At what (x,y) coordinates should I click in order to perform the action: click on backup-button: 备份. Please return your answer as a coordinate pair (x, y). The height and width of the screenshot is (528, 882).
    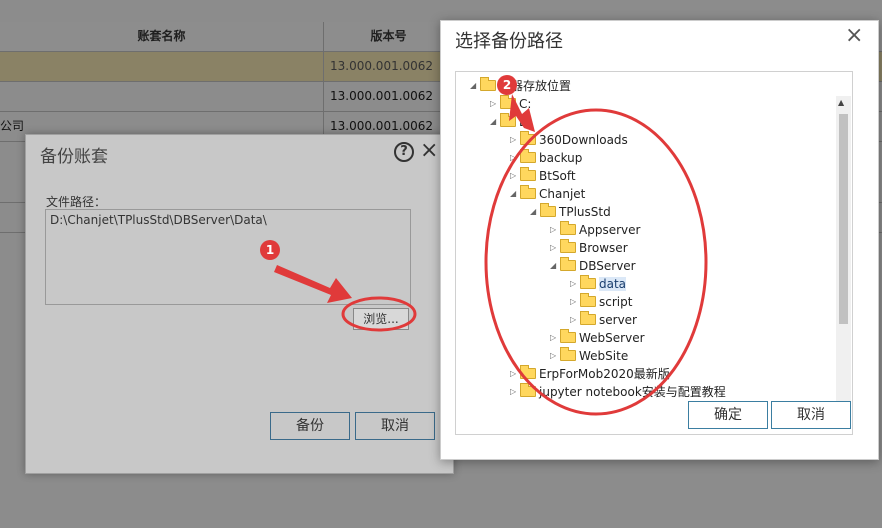
    Looking at the image, I should click on (310, 426).